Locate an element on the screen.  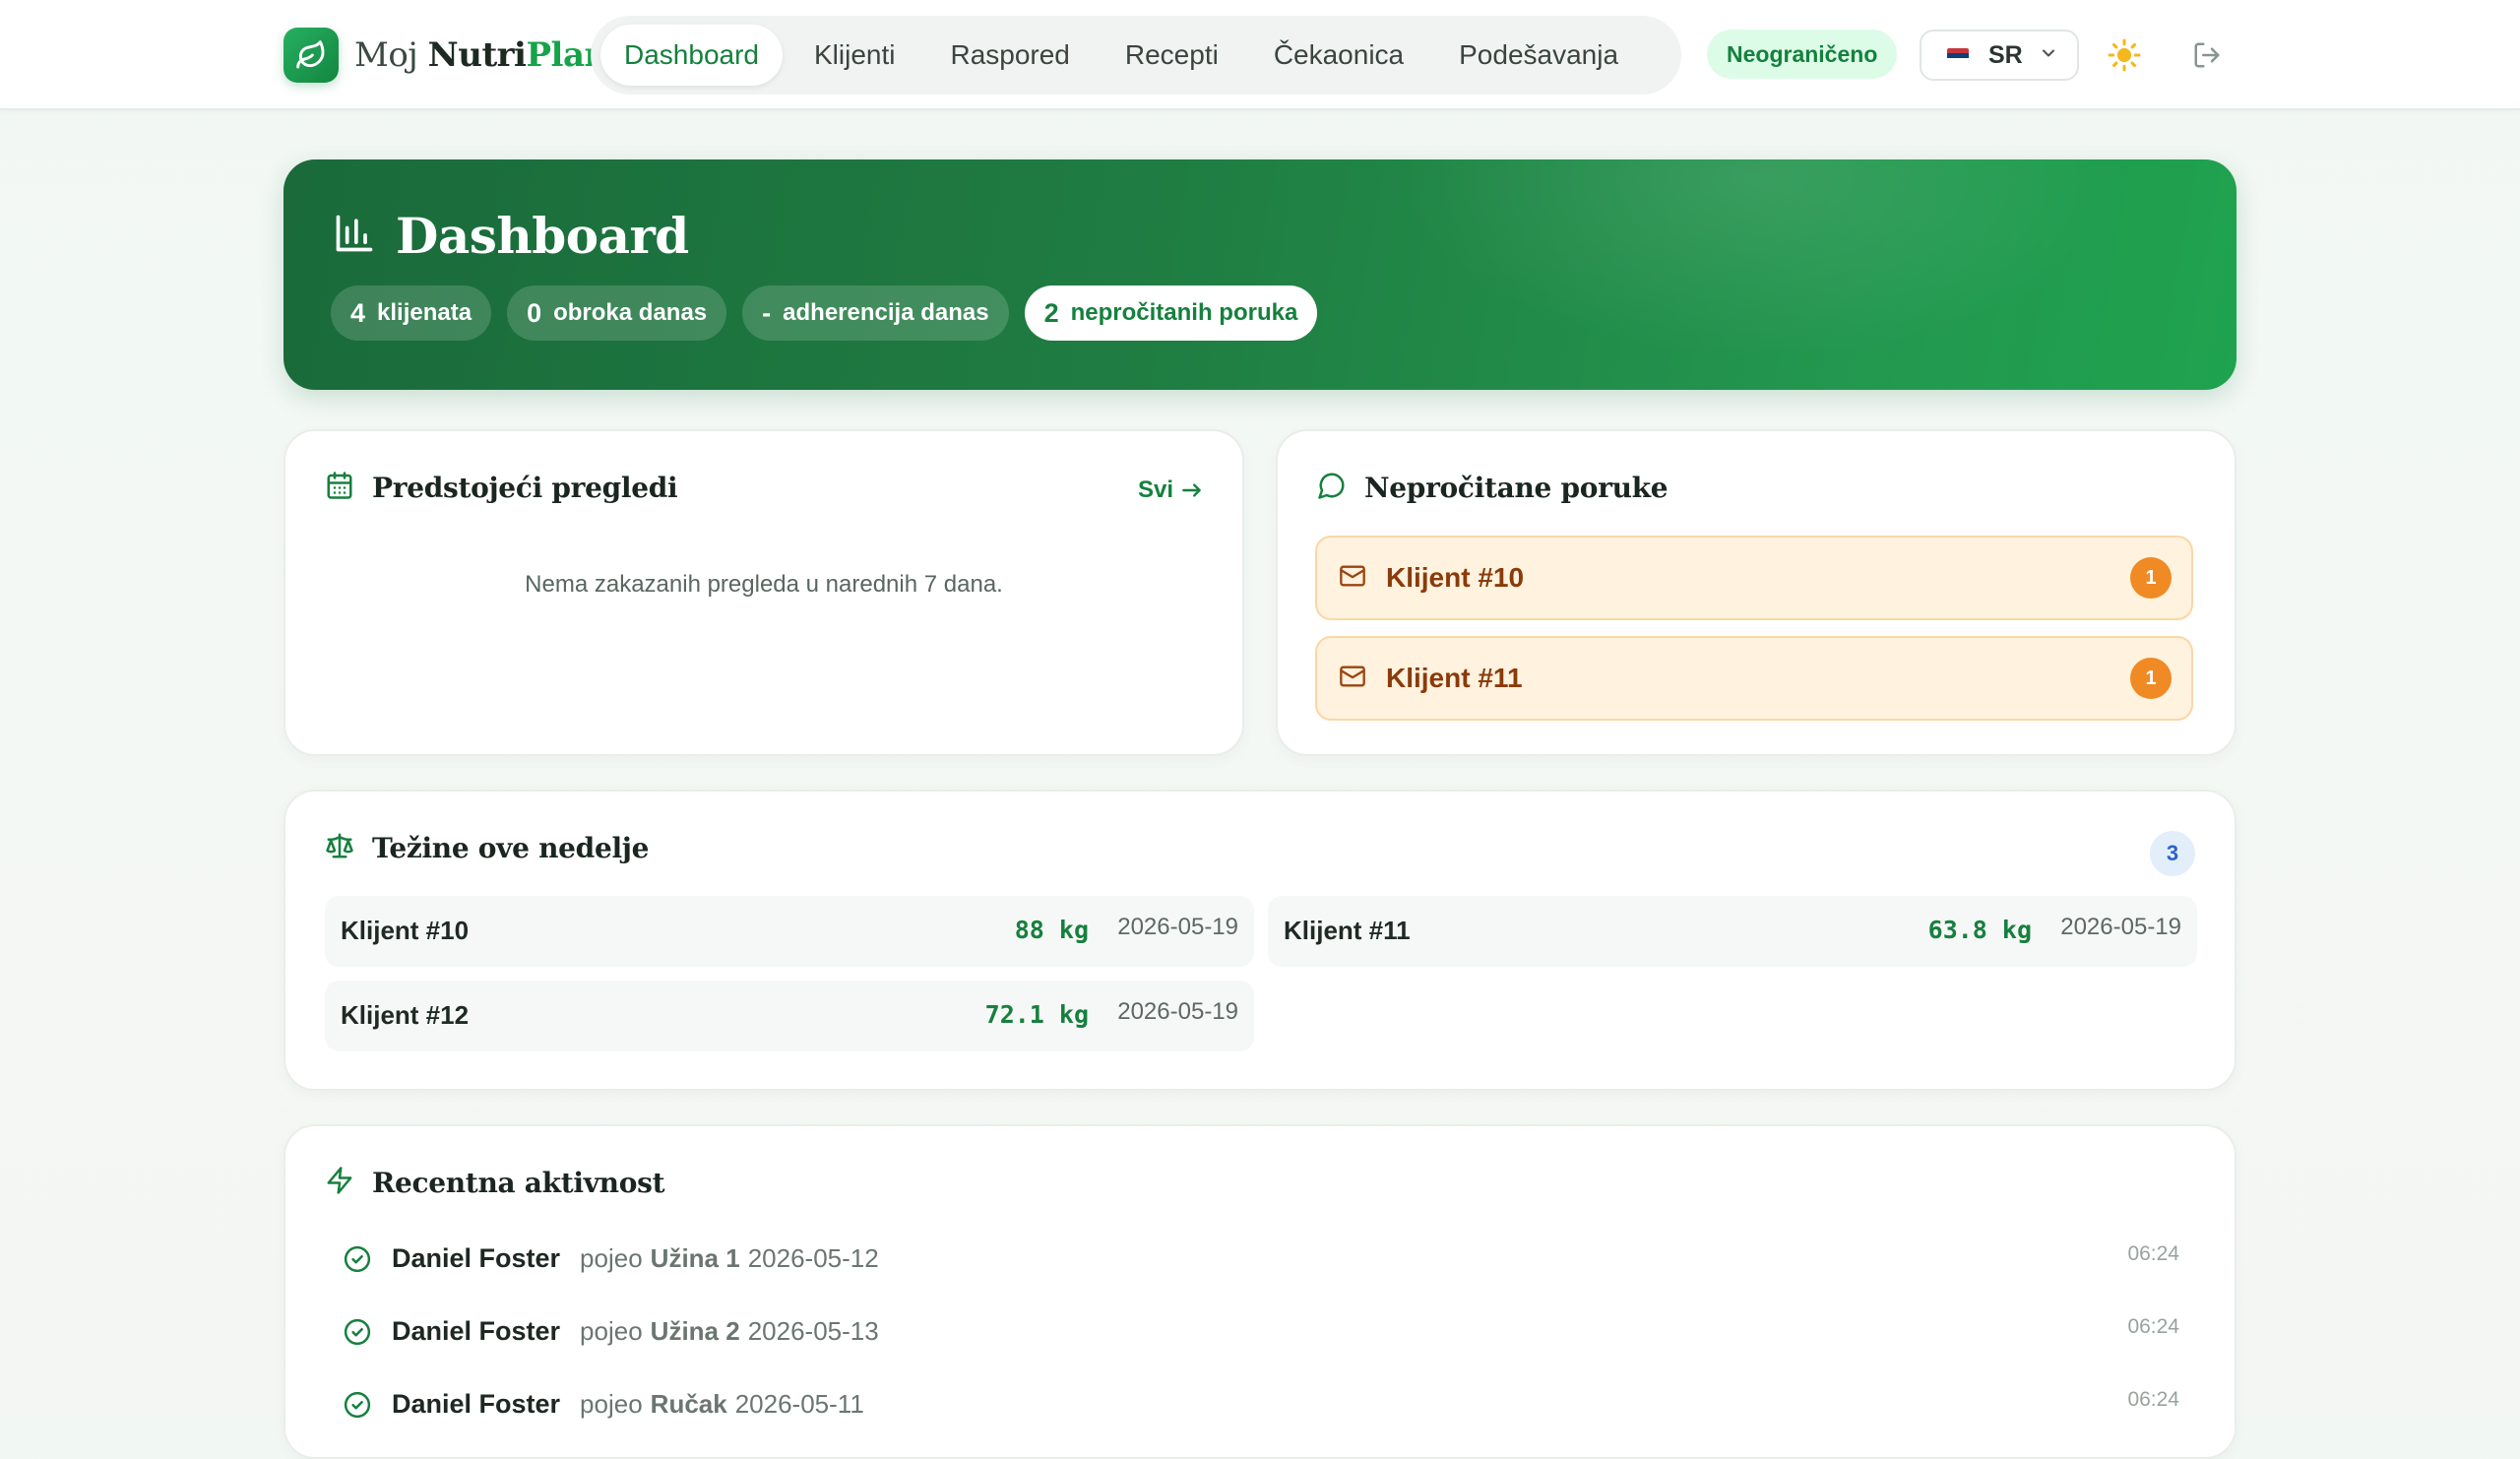
card-title: Predstojeći pregledi is located at coordinates (525, 488).